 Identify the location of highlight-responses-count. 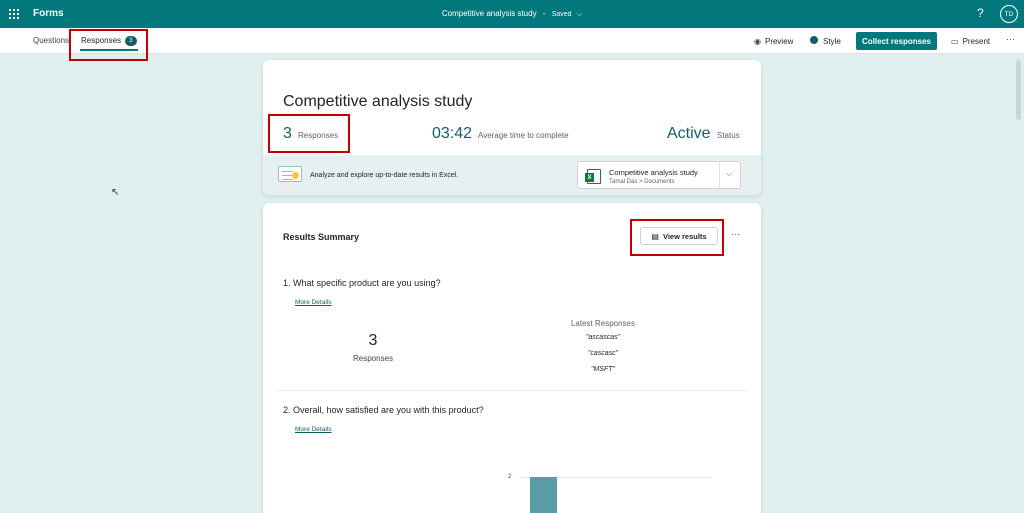
(309, 133).